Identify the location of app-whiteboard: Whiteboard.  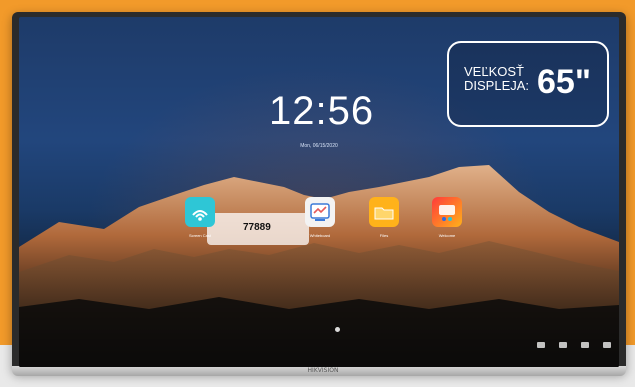
(325, 217).